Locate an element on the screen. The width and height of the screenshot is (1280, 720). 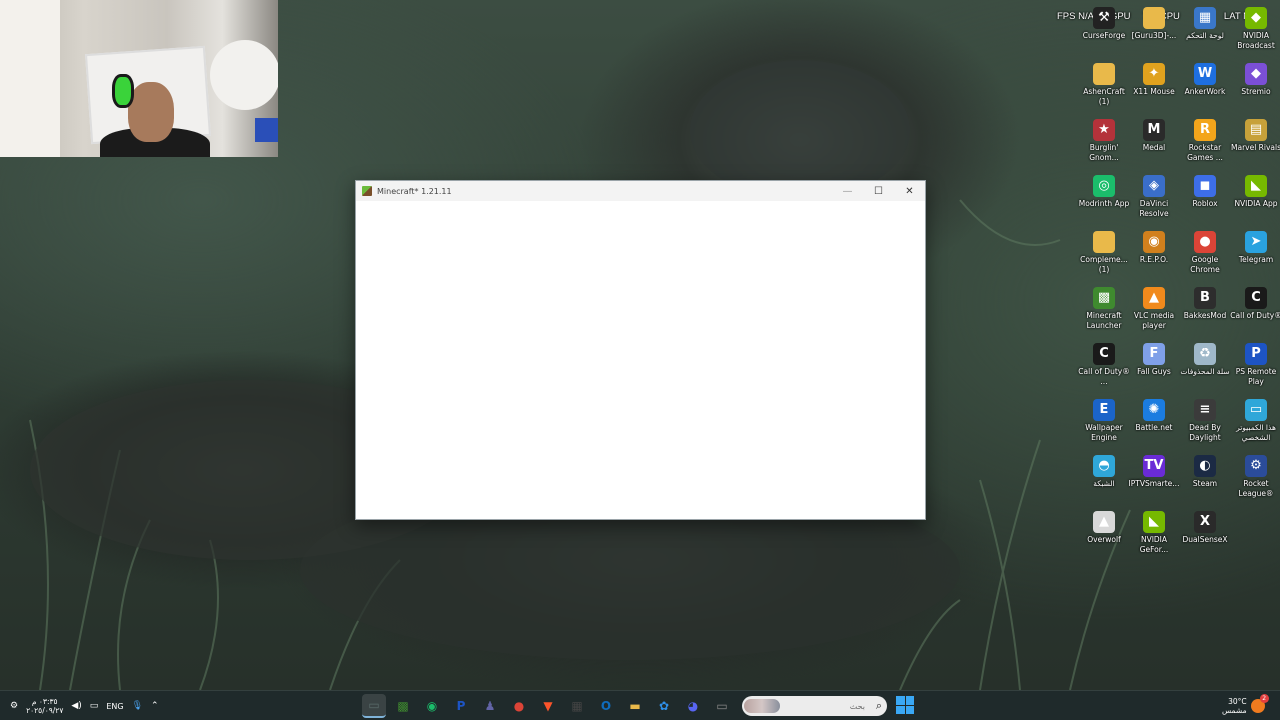
desktop-icon: X DualSenseX is located at coordinates (1205, 534).